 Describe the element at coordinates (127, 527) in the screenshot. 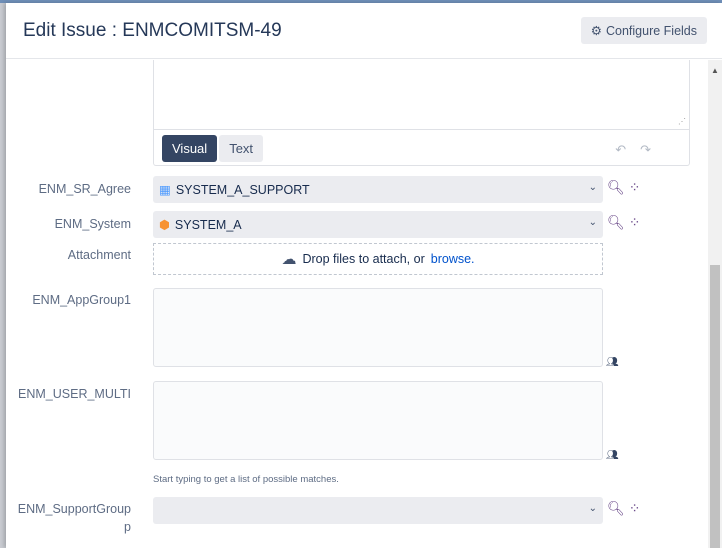

I see `support-group-label-wrap: p` at that location.